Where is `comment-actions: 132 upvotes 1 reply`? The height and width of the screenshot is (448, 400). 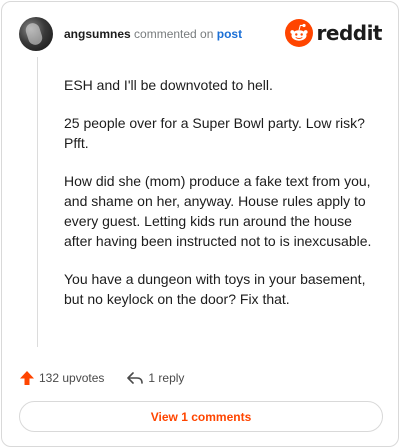 comment-actions: 132 upvotes 1 reply is located at coordinates (101, 378).